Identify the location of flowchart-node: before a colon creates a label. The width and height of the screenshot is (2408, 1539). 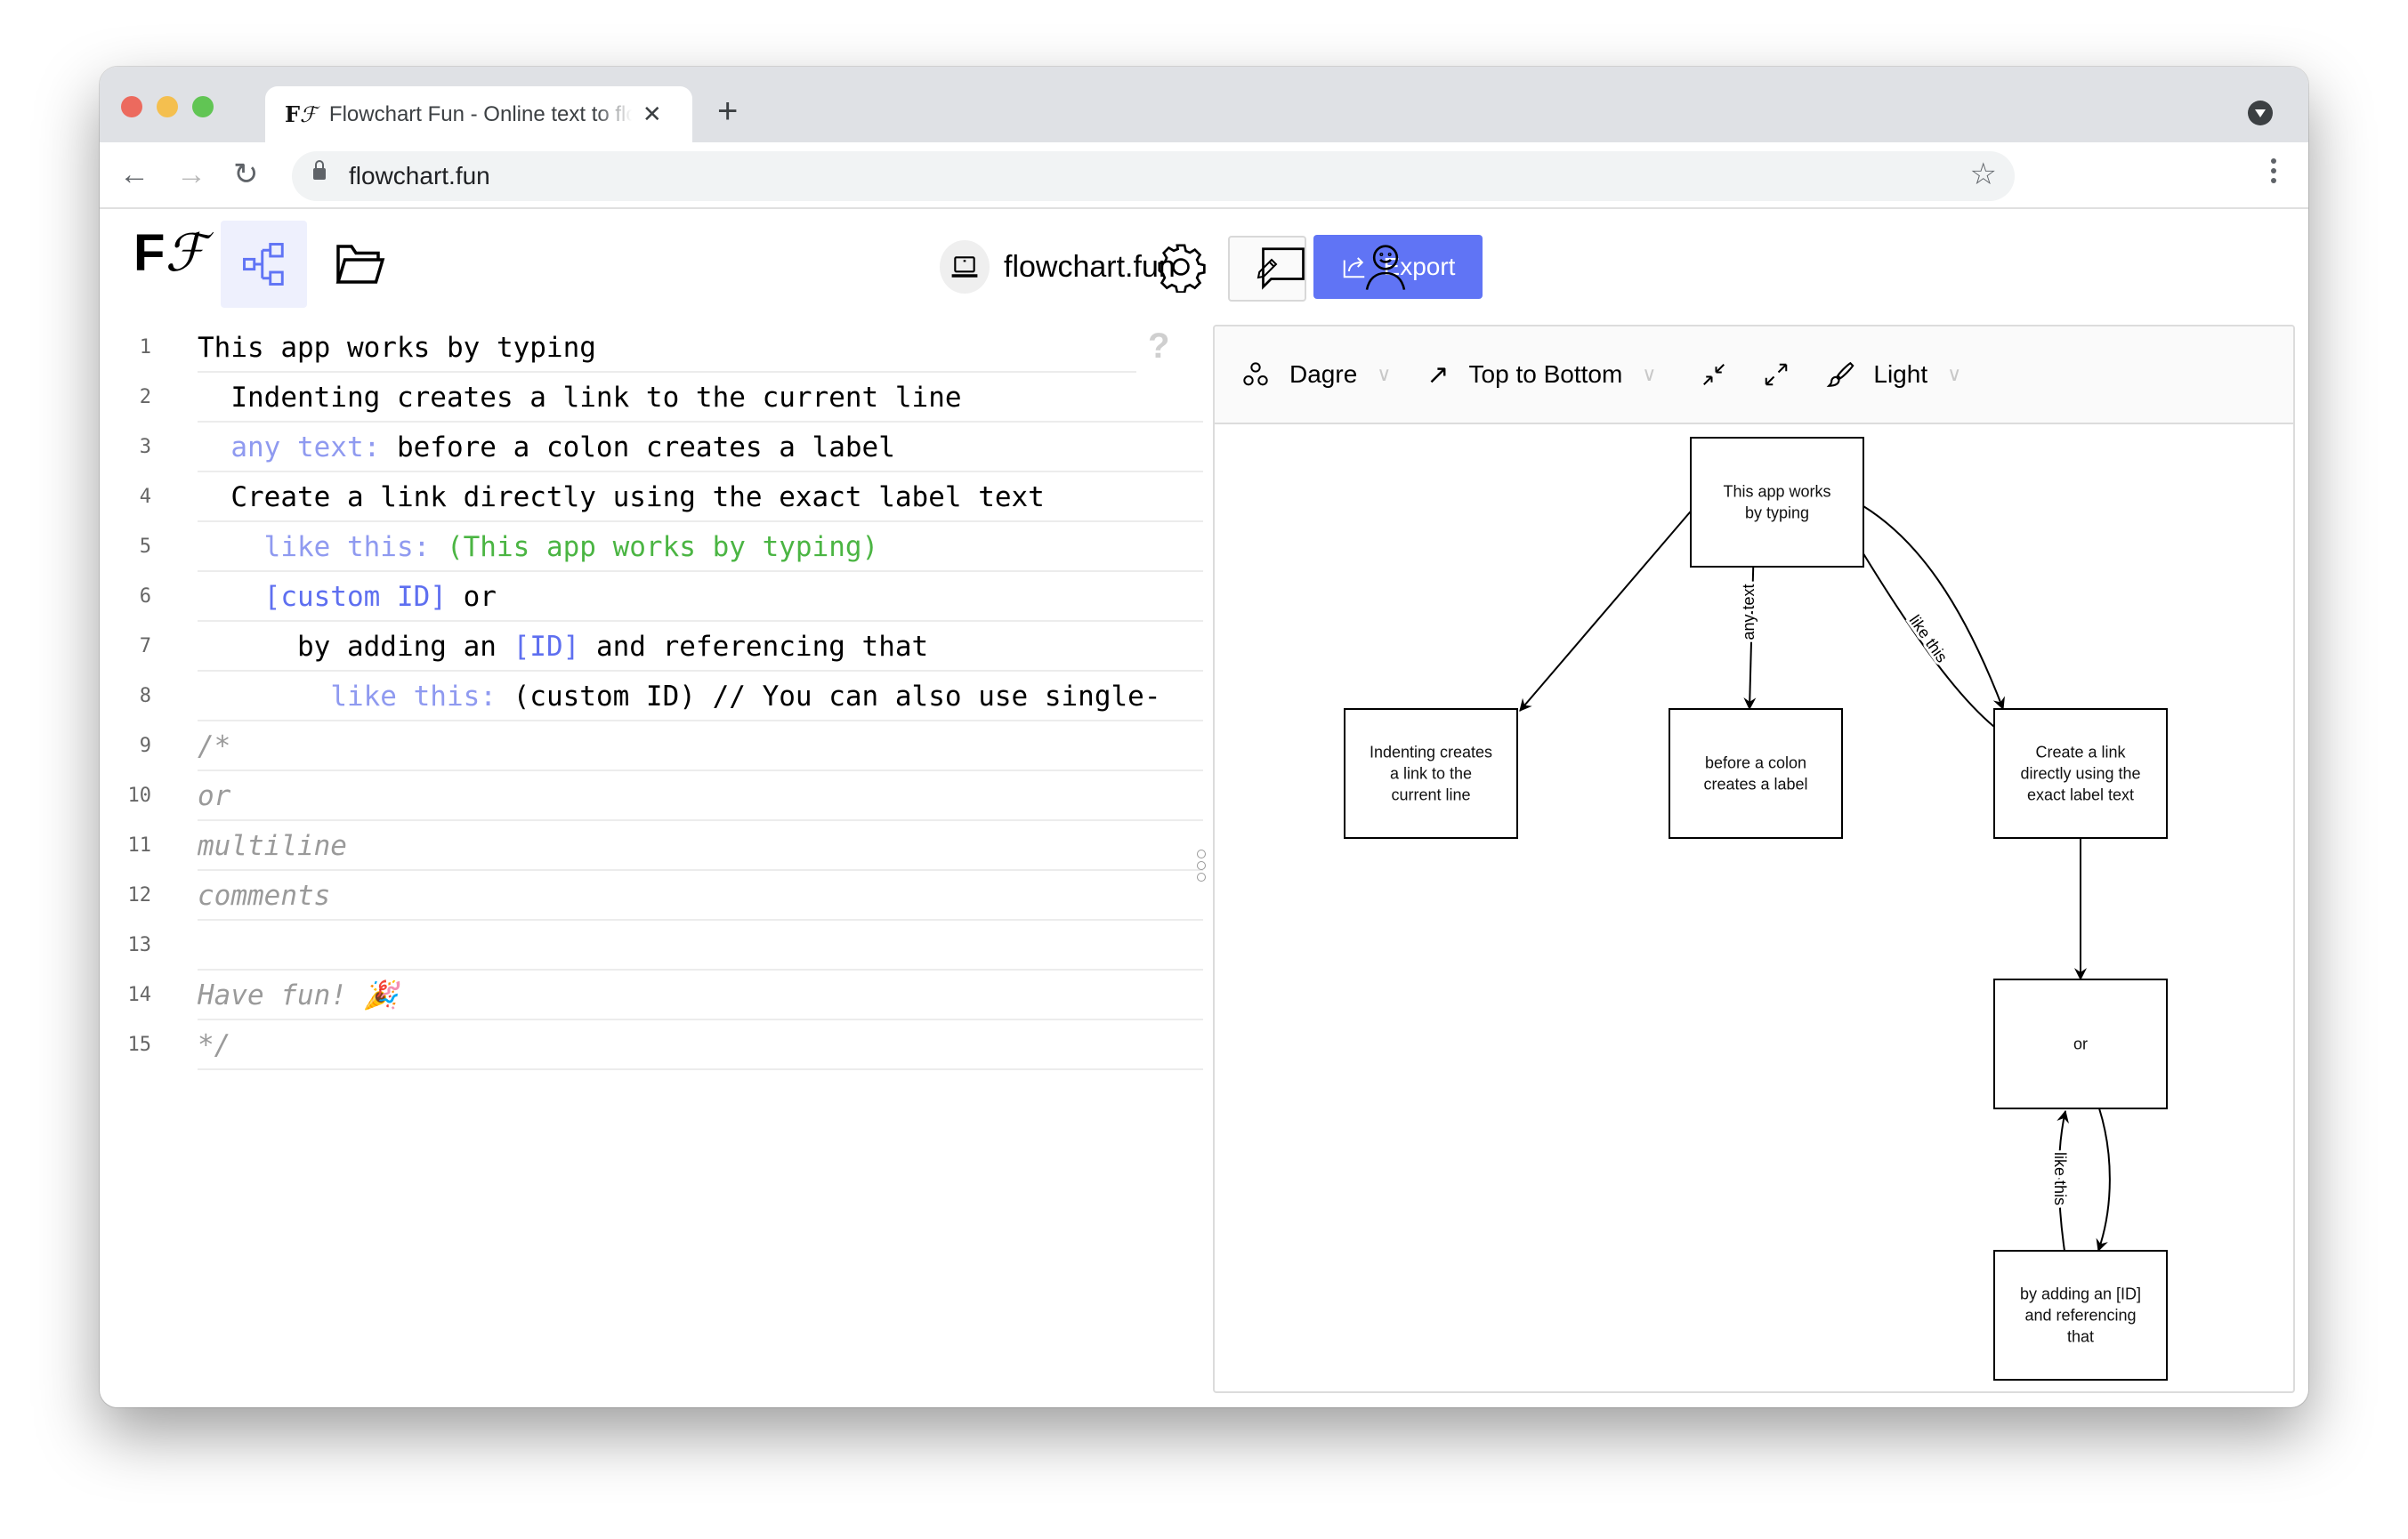
(1756, 773).